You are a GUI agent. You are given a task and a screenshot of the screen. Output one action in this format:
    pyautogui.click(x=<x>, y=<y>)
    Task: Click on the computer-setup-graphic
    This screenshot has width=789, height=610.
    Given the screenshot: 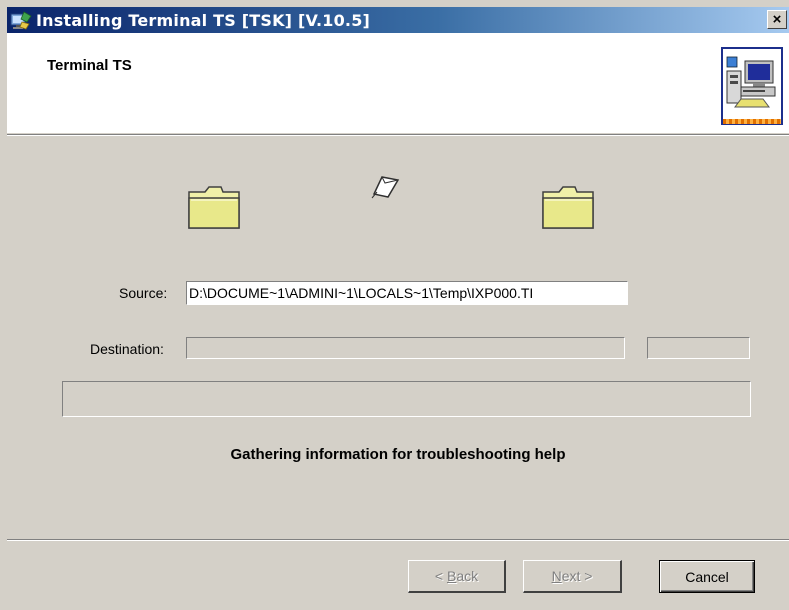 What is the action you would take?
    pyautogui.click(x=751, y=82)
    